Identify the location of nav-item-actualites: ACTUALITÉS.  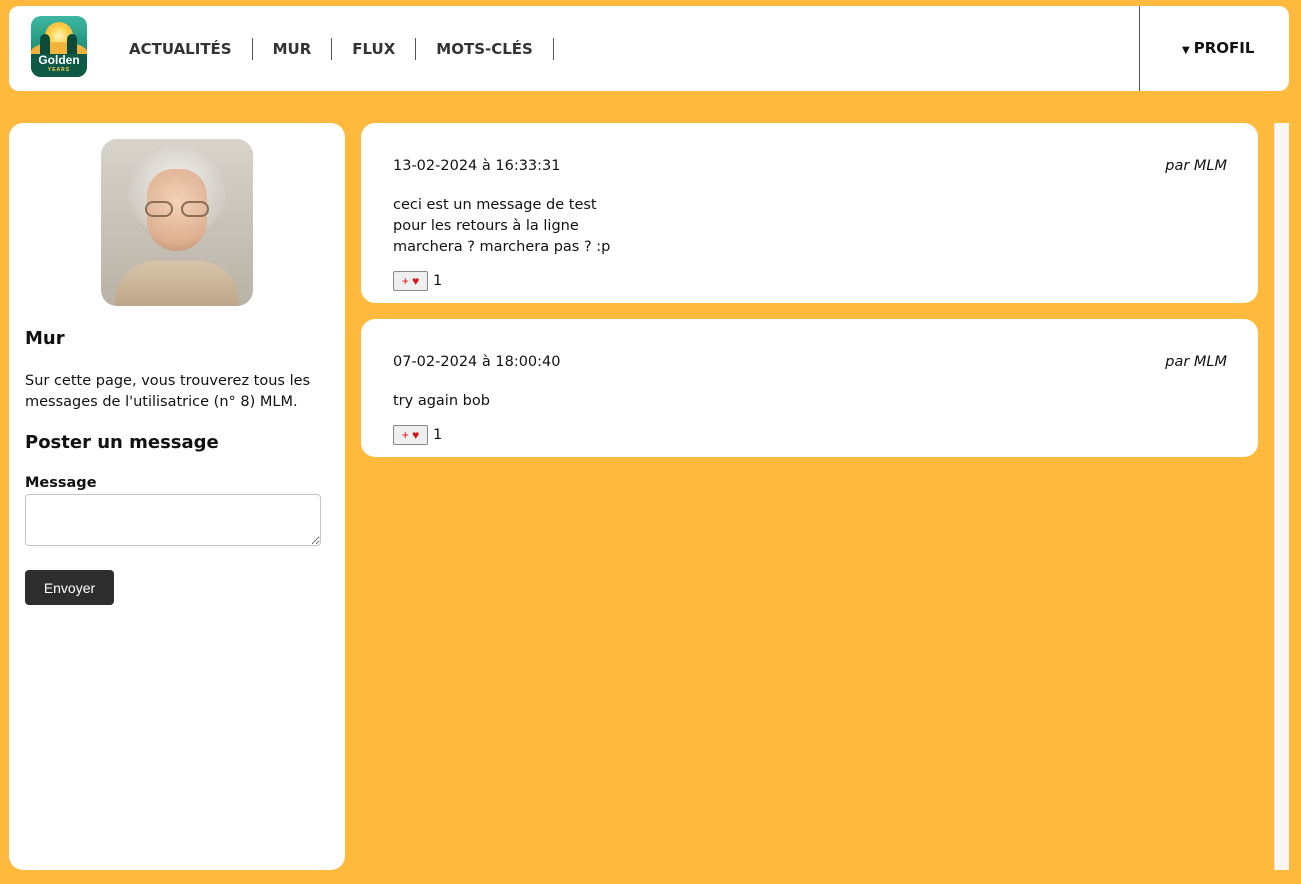
(180, 49).